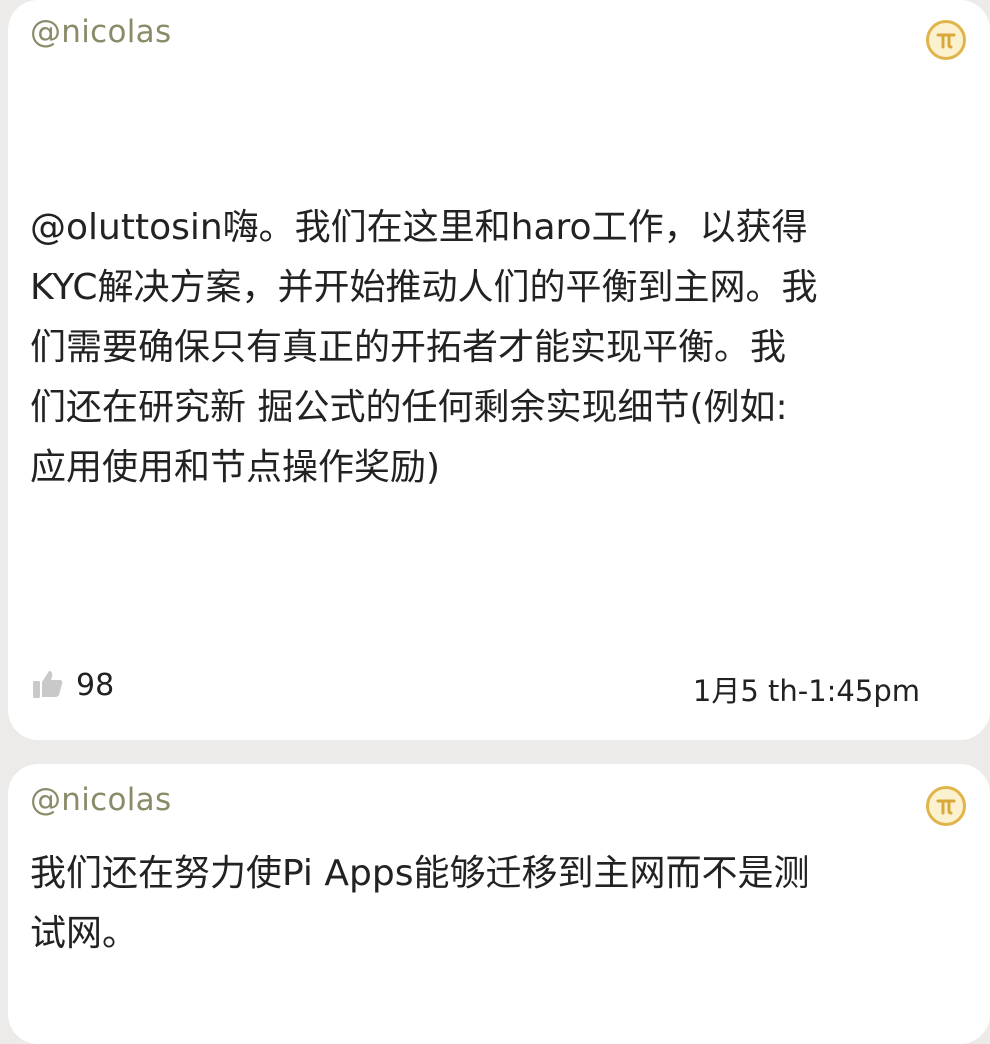 The image size is (990, 1044). Describe the element at coordinates (420, 903) in the screenshot. I see `post-body: 我们还在努力使Pi Apps能够迁移到主网而不是测 试网。` at that location.